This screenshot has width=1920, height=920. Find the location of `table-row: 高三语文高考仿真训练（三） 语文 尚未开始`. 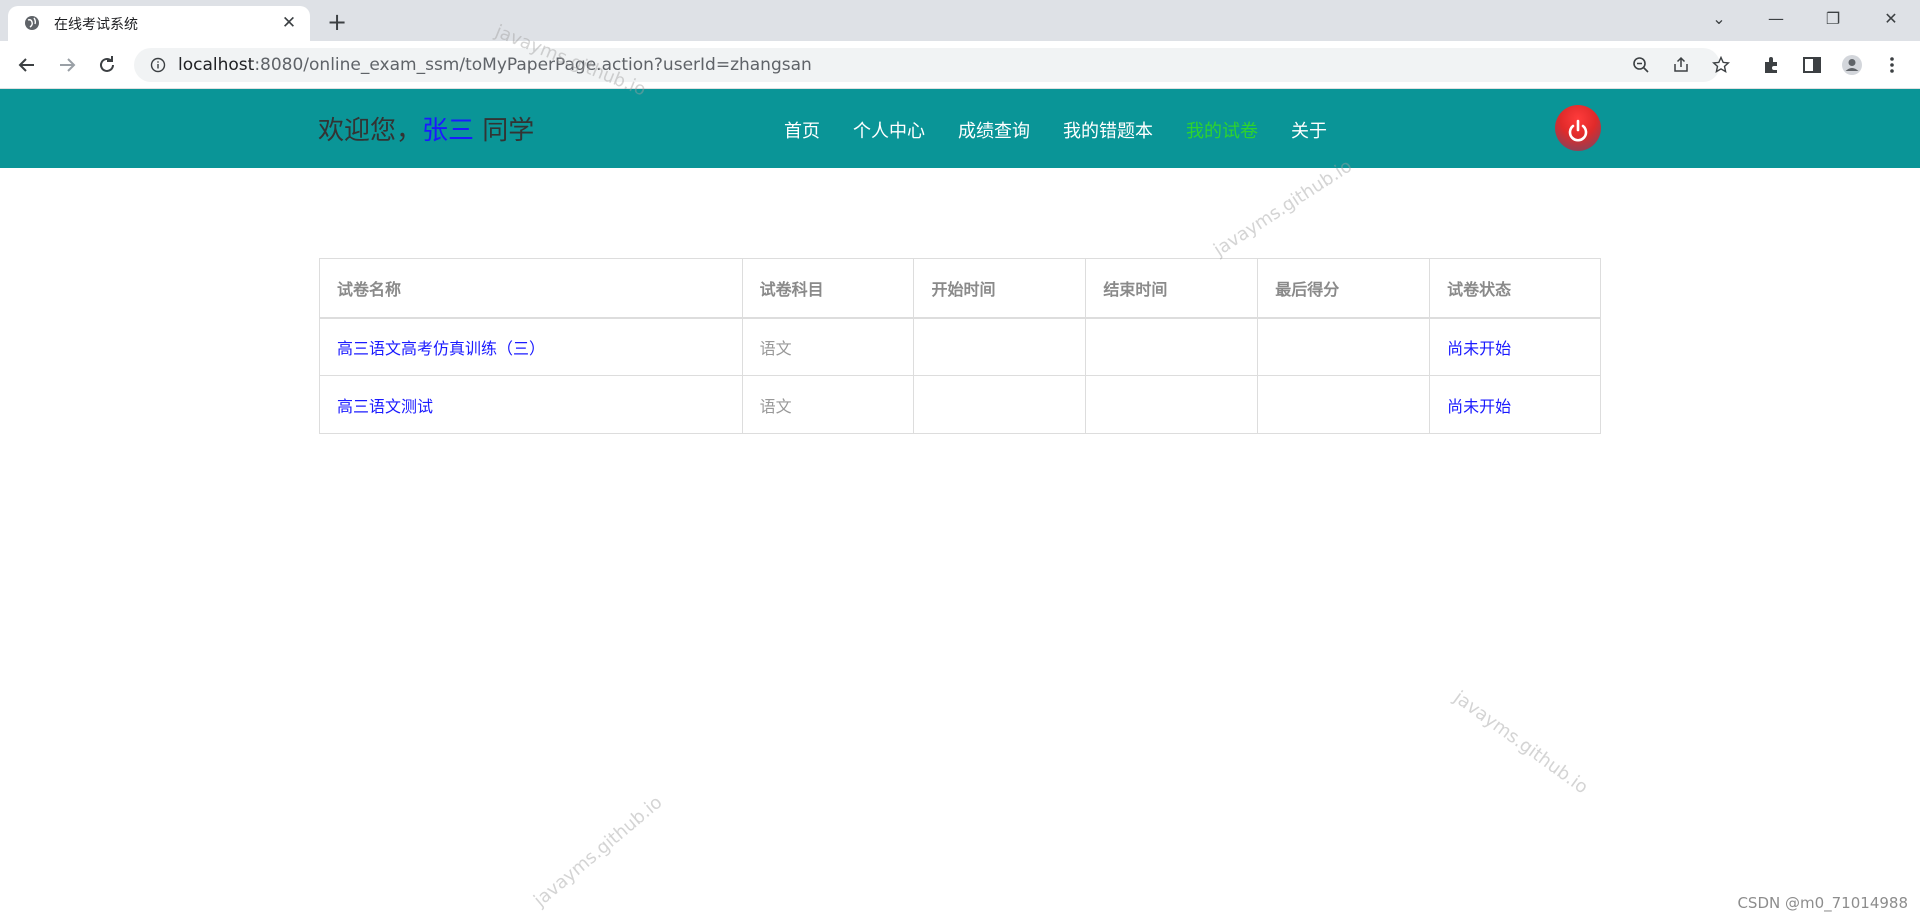

table-row: 高三语文高考仿真训练（三） 语文 尚未开始 is located at coordinates (960, 346).